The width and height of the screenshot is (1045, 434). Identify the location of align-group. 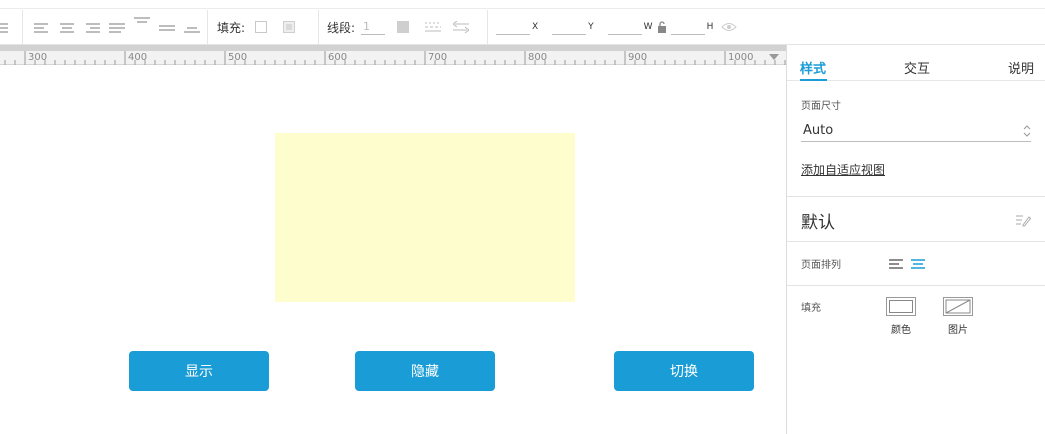
(121, 27).